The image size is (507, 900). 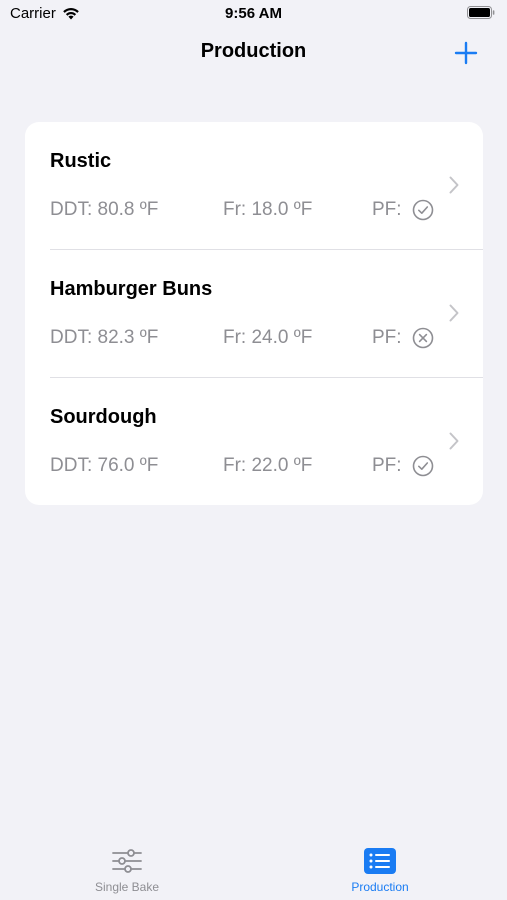 I want to click on recipe-title: Rustic, so click(x=81, y=161).